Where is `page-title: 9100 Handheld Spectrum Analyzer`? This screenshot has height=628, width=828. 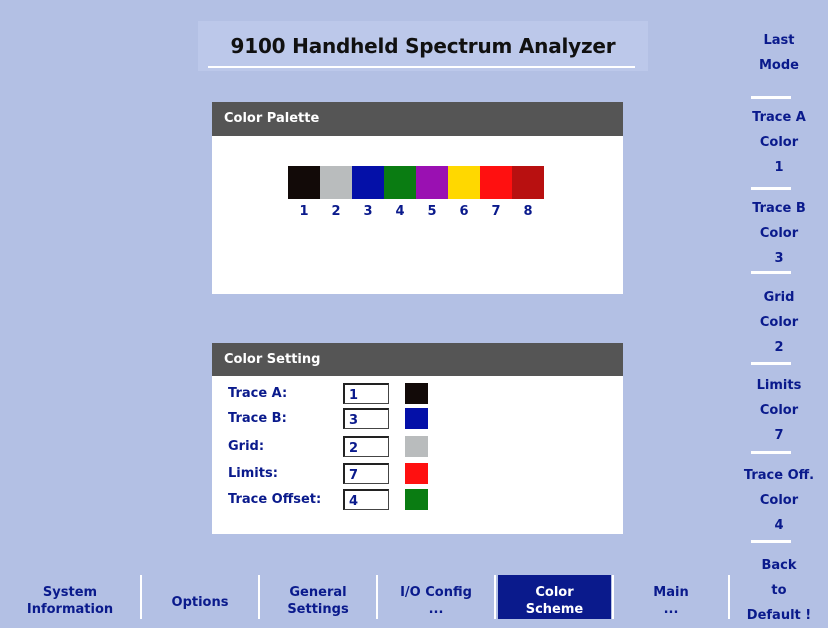 page-title: 9100 Handheld Spectrum Analyzer is located at coordinates (423, 46).